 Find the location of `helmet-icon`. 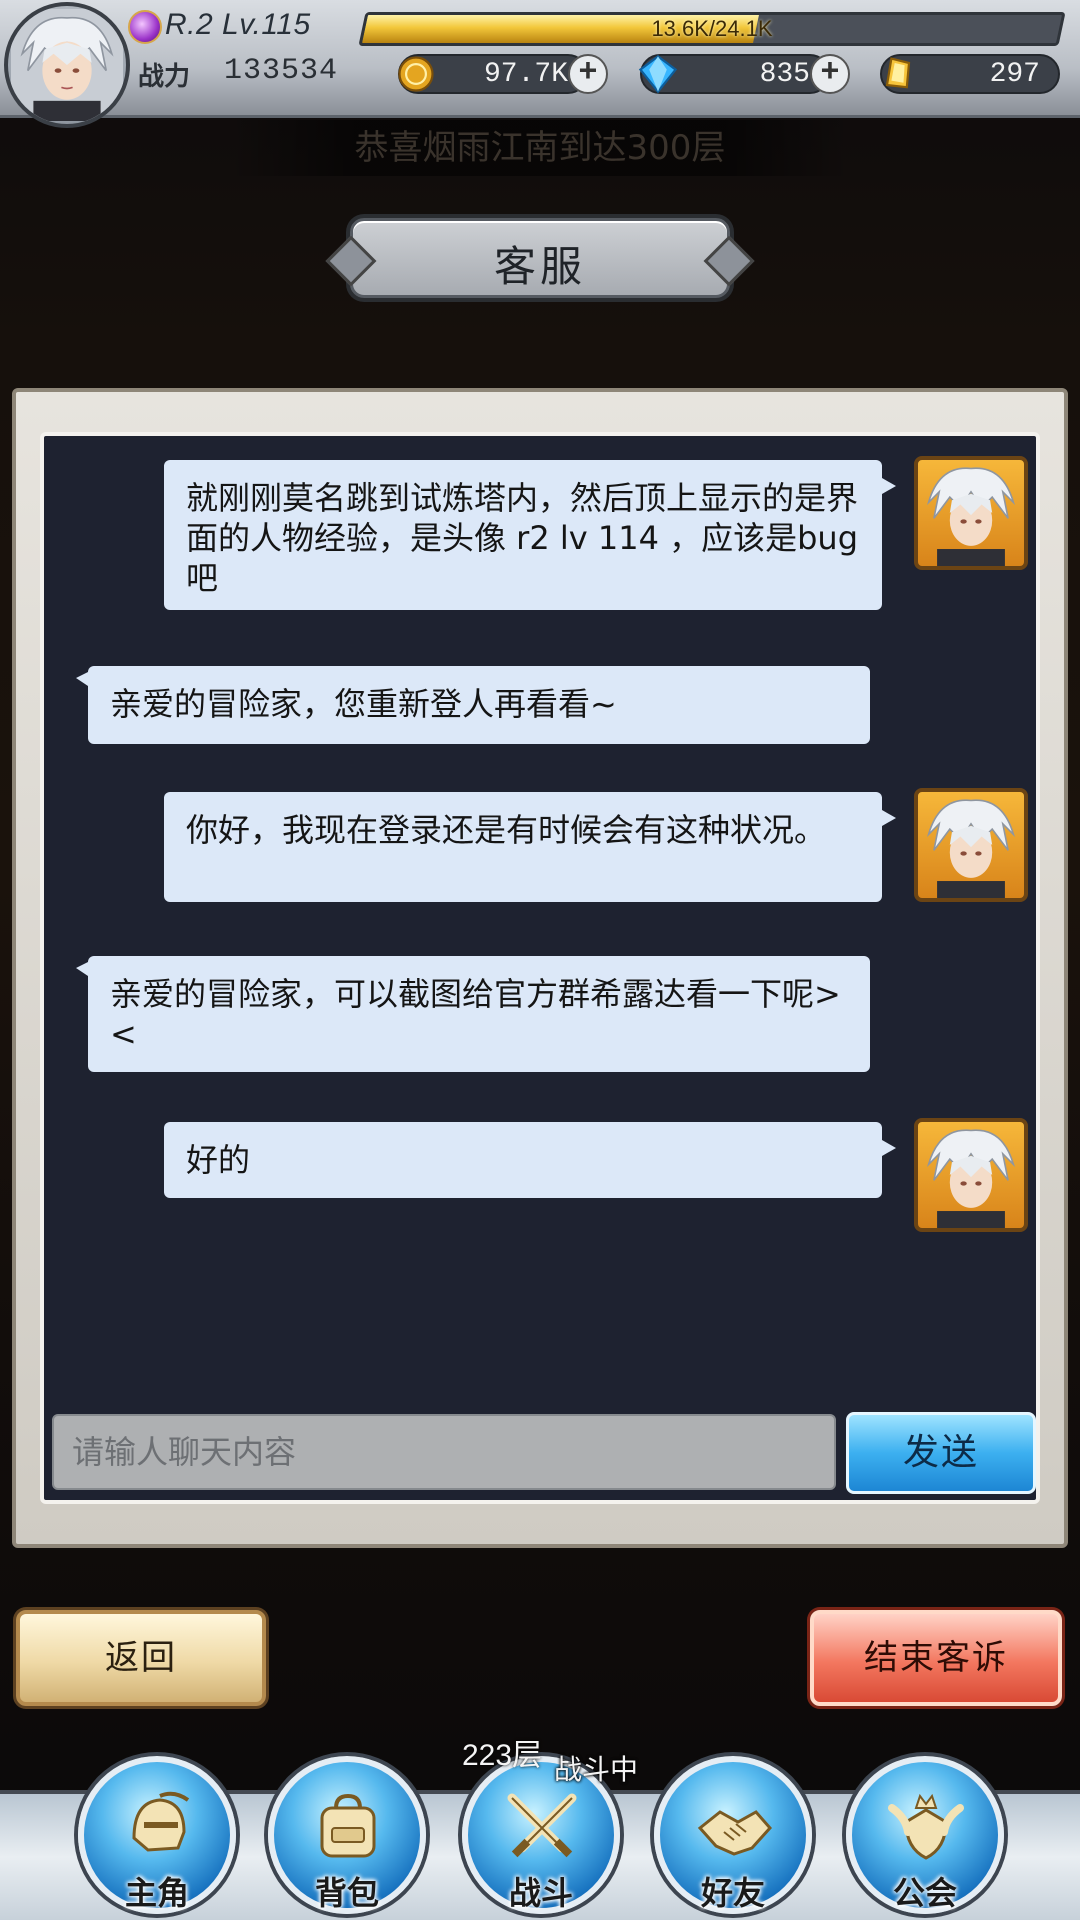

helmet-icon is located at coordinates (161, 1821).